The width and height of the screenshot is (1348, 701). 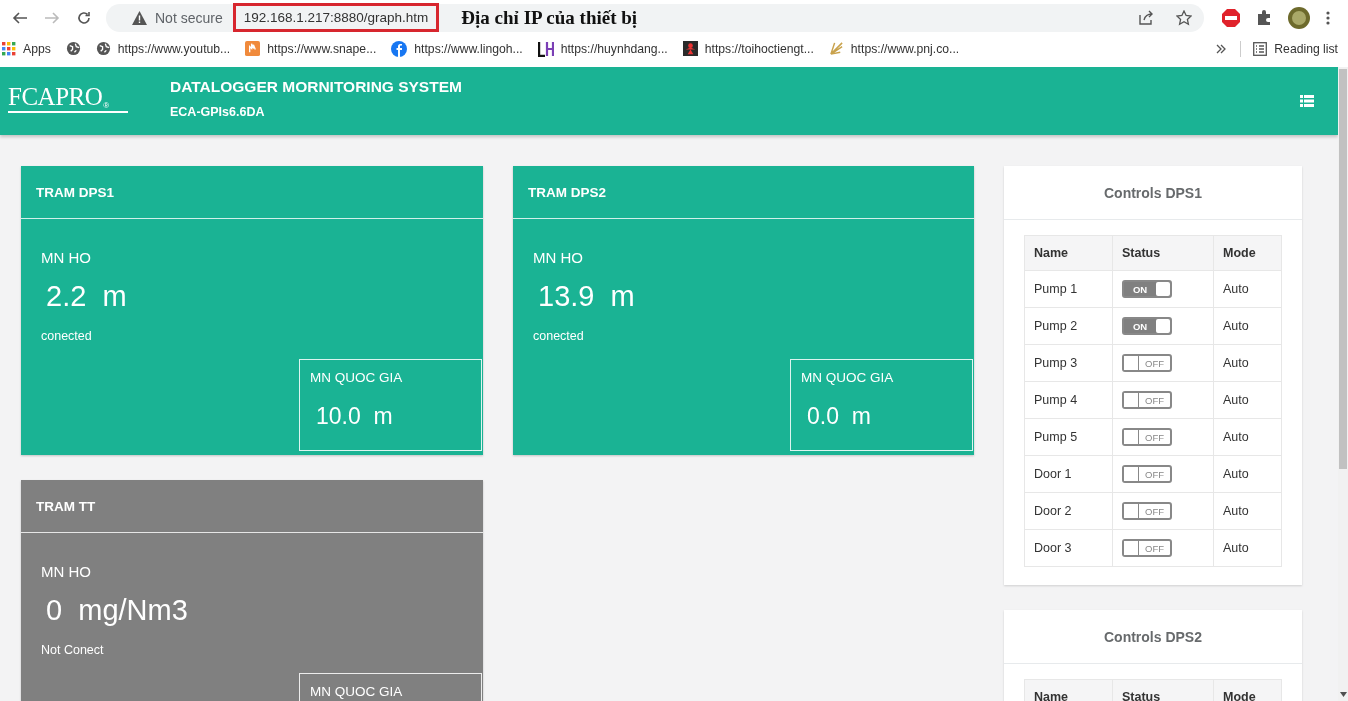 What do you see at coordinates (68, 98) in the screenshot?
I see `logo: FCAPRO®` at bounding box center [68, 98].